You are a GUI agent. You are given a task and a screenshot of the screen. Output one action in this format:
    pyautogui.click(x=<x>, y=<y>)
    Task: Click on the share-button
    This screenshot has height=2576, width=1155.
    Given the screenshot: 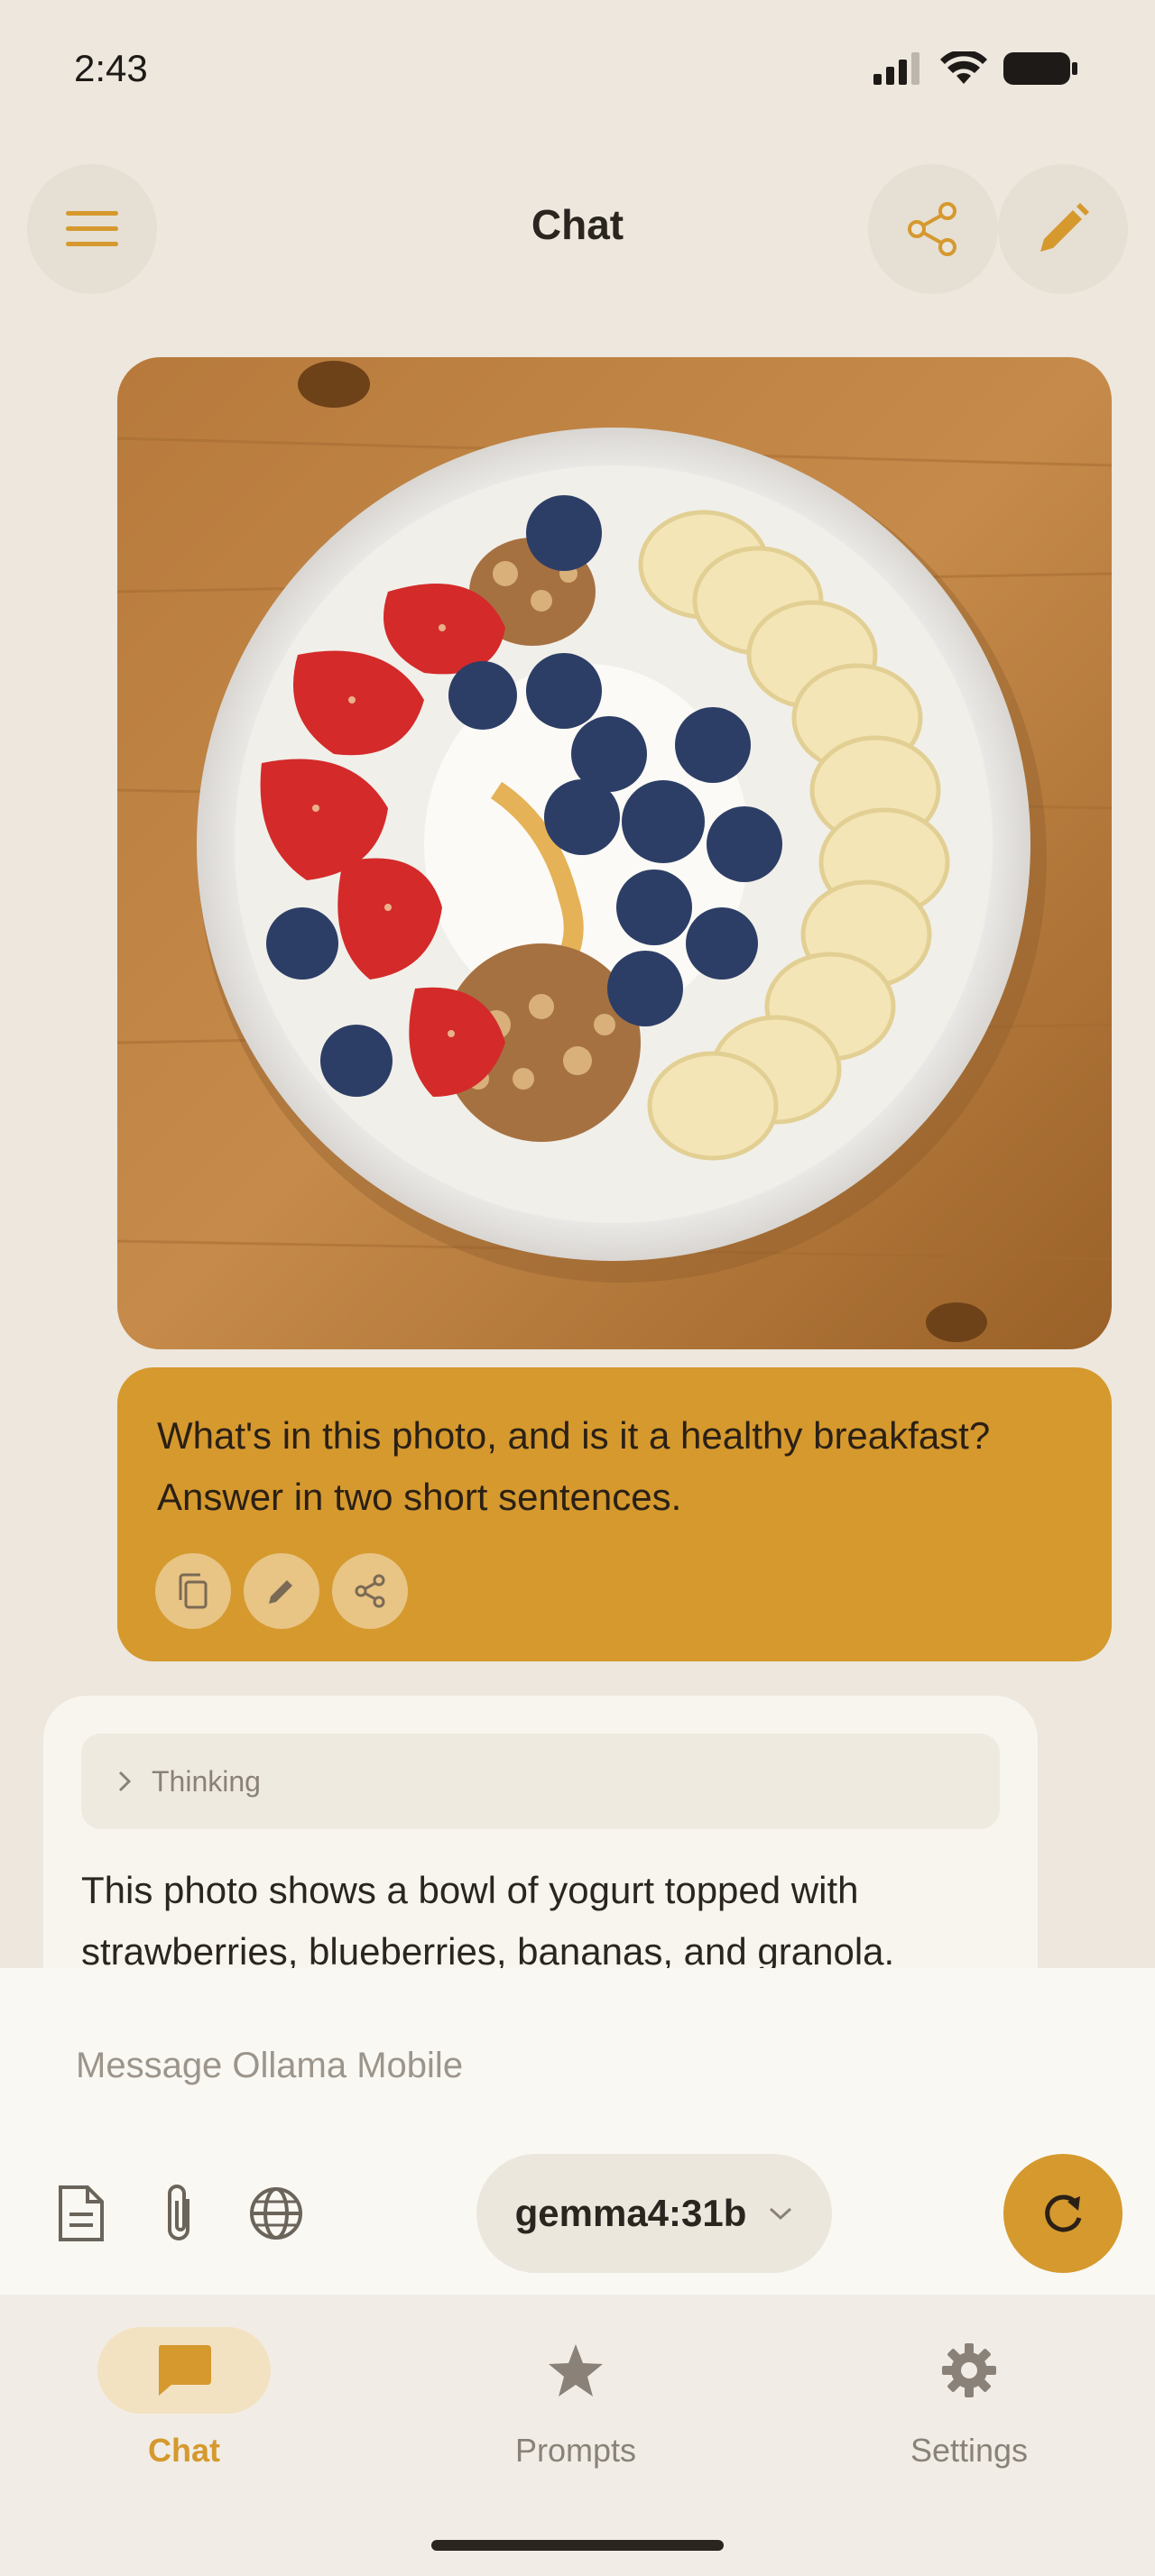 What is the action you would take?
    pyautogui.click(x=933, y=229)
    